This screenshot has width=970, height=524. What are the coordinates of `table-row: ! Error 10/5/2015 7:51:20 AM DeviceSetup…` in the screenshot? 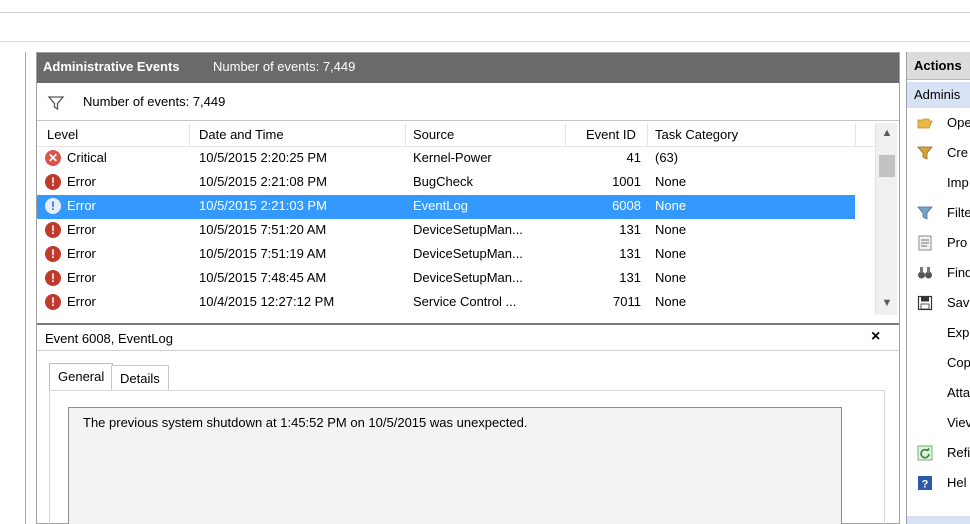 It's located at (446, 231).